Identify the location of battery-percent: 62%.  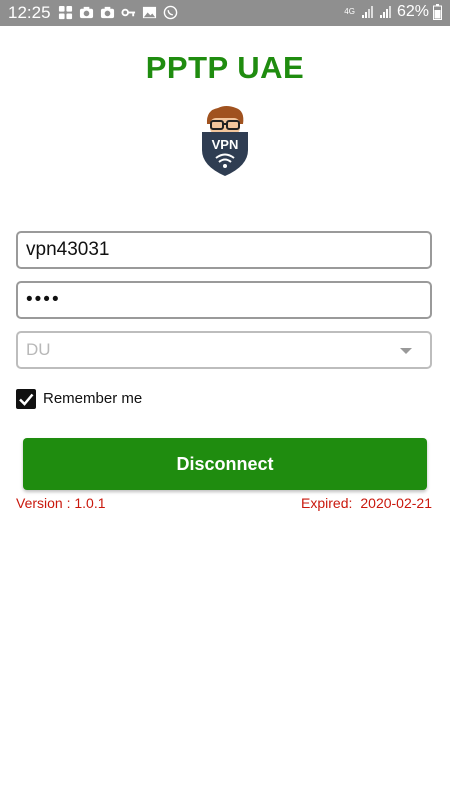
(412, 11).